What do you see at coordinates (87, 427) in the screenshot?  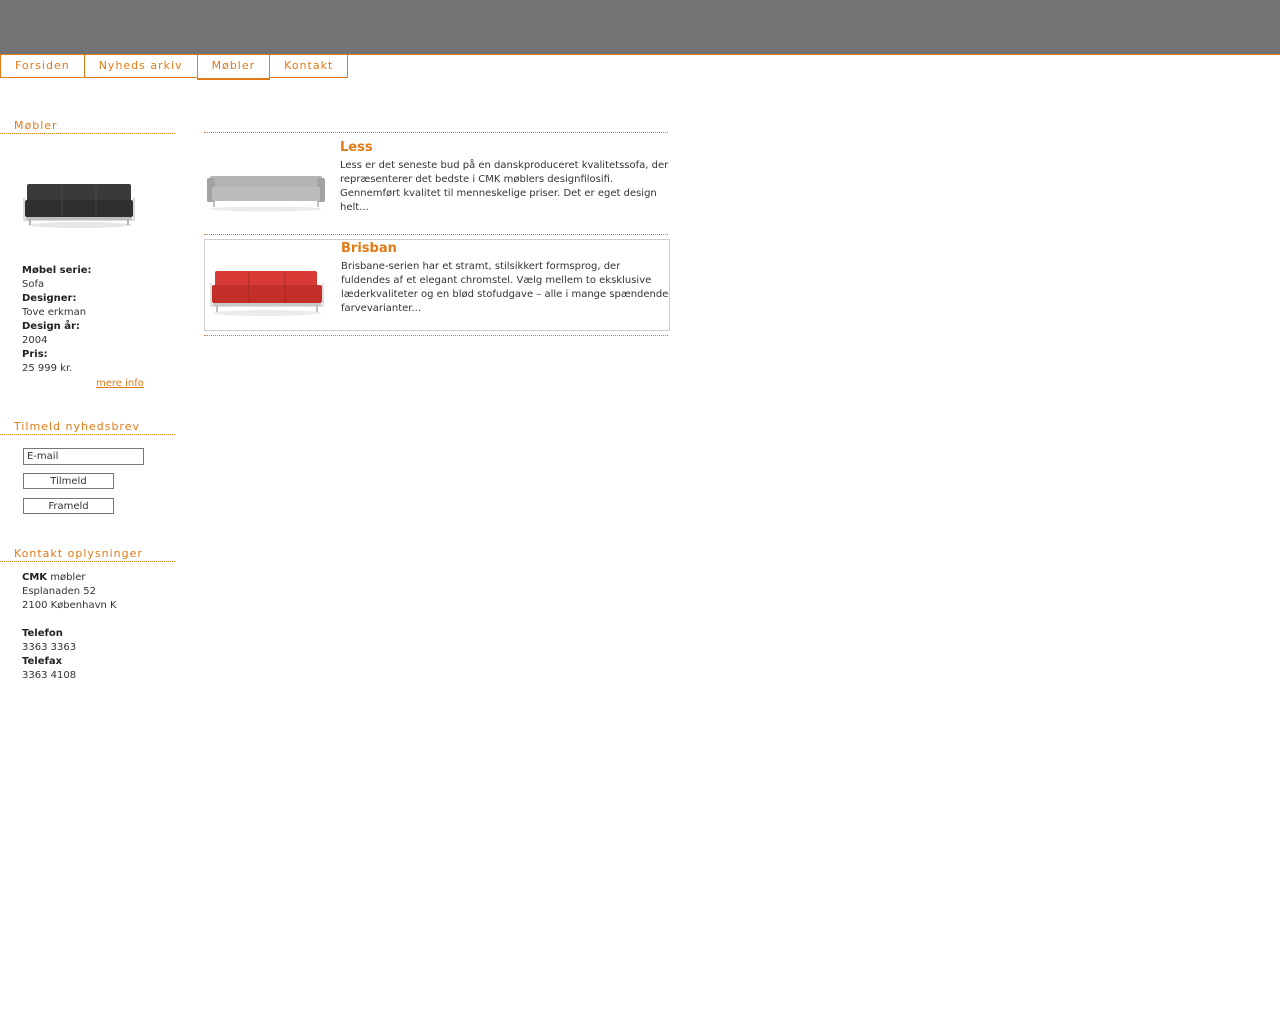 I see `section-title-newsletter: Tilmeld nyhedsbrev` at bounding box center [87, 427].